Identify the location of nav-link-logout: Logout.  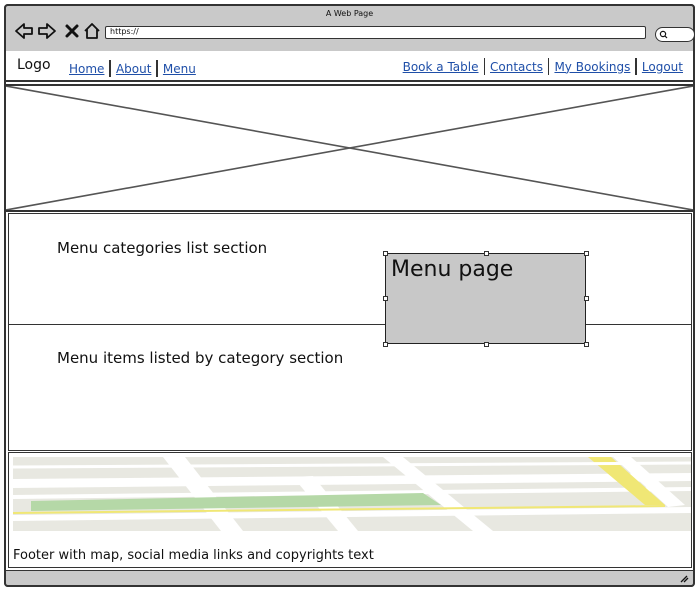
(662, 67).